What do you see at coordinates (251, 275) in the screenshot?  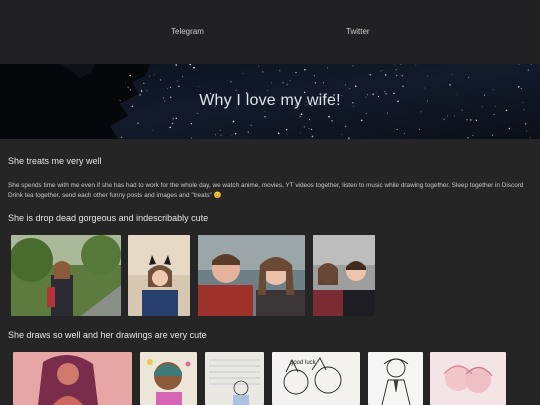 I see `photo-couple-selfie` at bounding box center [251, 275].